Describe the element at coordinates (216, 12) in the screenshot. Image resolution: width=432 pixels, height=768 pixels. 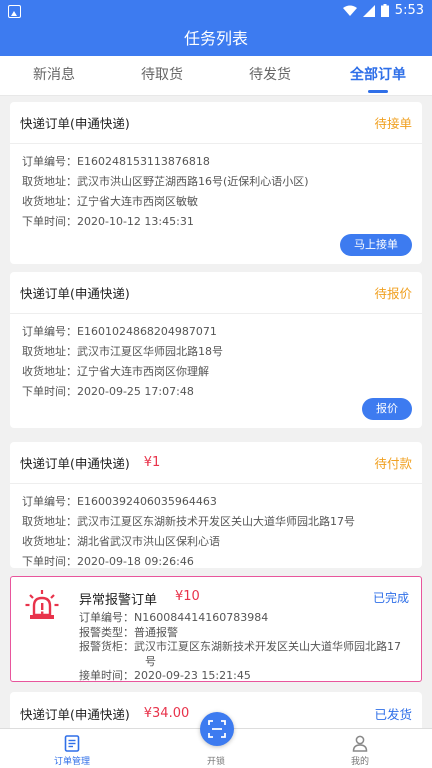
I see `status-bar: 5:53` at that location.